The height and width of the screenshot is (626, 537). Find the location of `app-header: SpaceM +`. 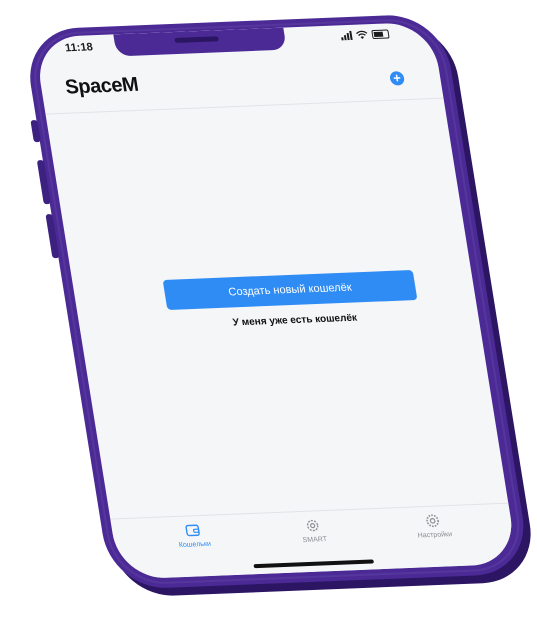

app-header: SpaceM + is located at coordinates (241, 86).